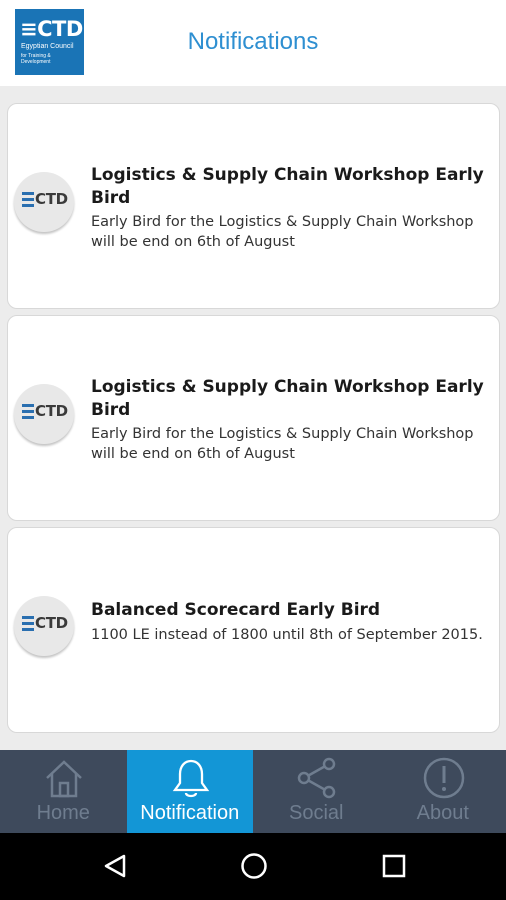 The image size is (506, 900). What do you see at coordinates (394, 866) in the screenshot?
I see `recents-icon` at bounding box center [394, 866].